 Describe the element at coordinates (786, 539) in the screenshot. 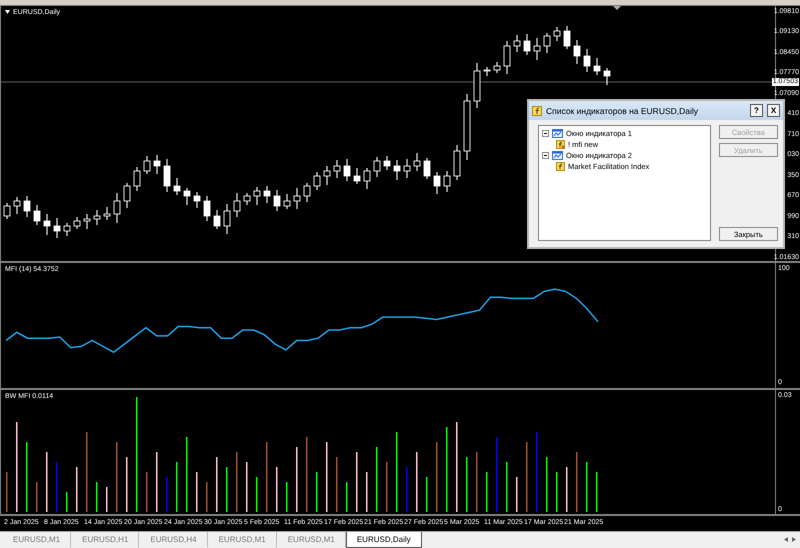

I see `scroll-left-icon` at that location.